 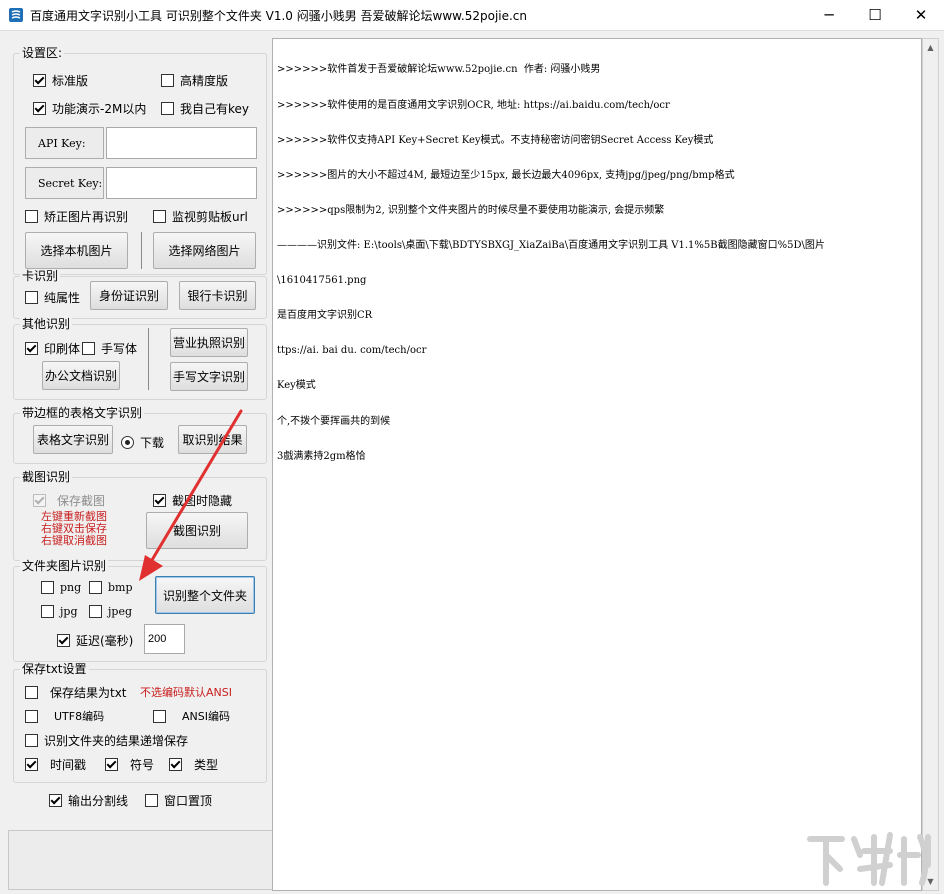 I want to click on settings-group-title: 设置区:, so click(x=42, y=53).